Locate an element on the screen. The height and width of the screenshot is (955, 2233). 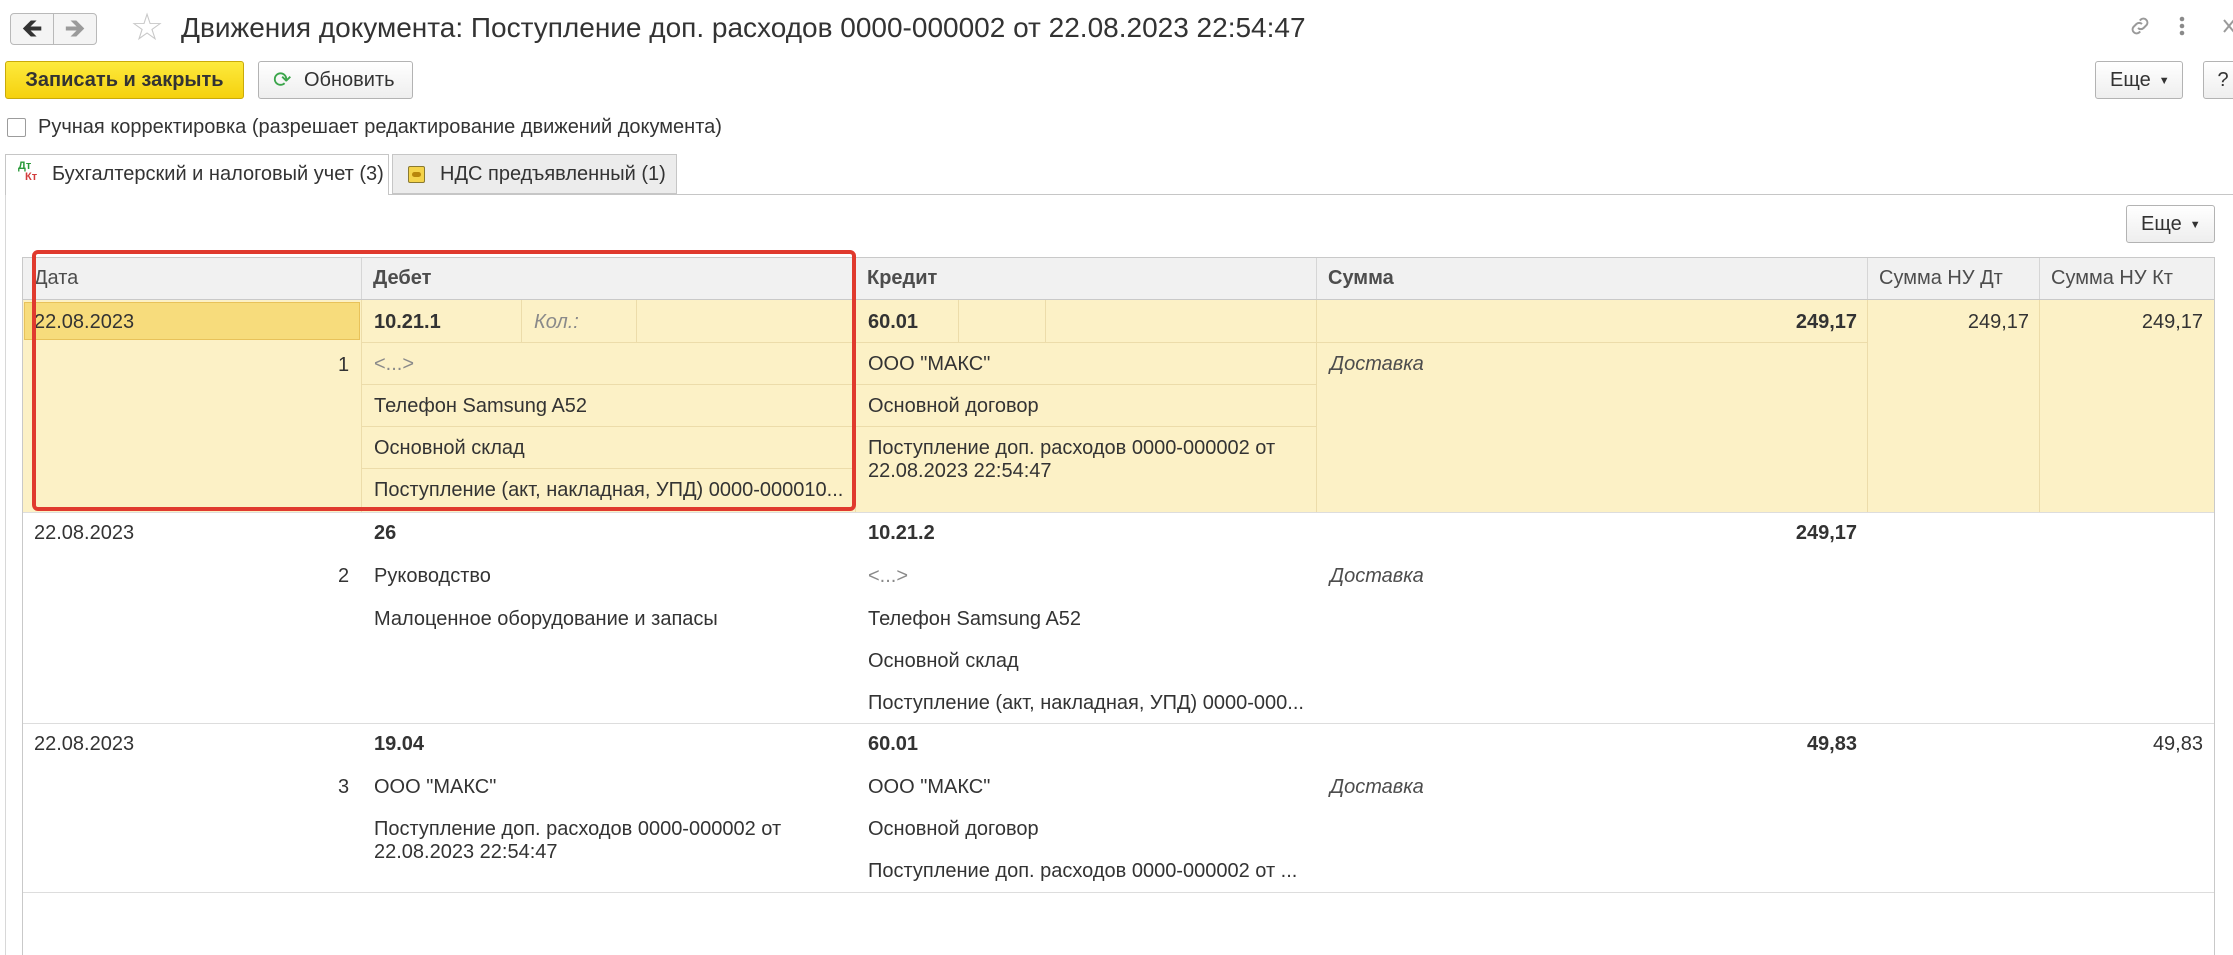
favorite-star-icon: ☆ is located at coordinates (147, 28).